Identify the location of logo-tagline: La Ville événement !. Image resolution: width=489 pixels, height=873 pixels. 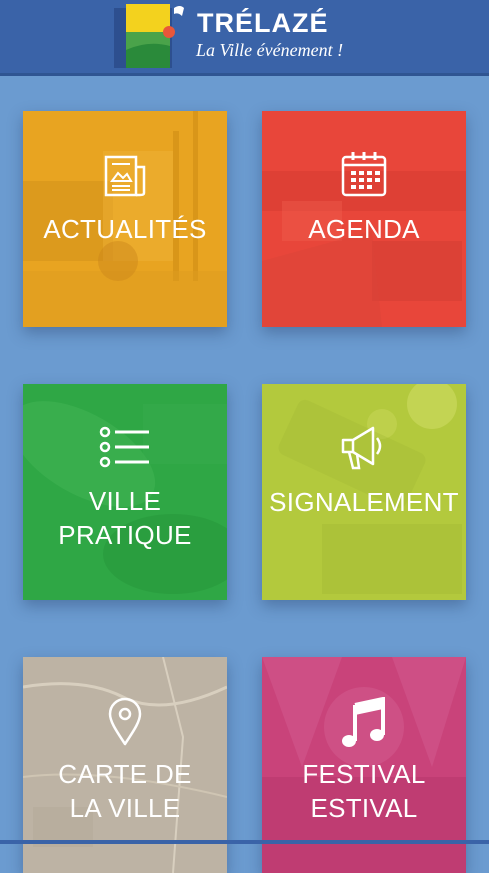
(270, 50).